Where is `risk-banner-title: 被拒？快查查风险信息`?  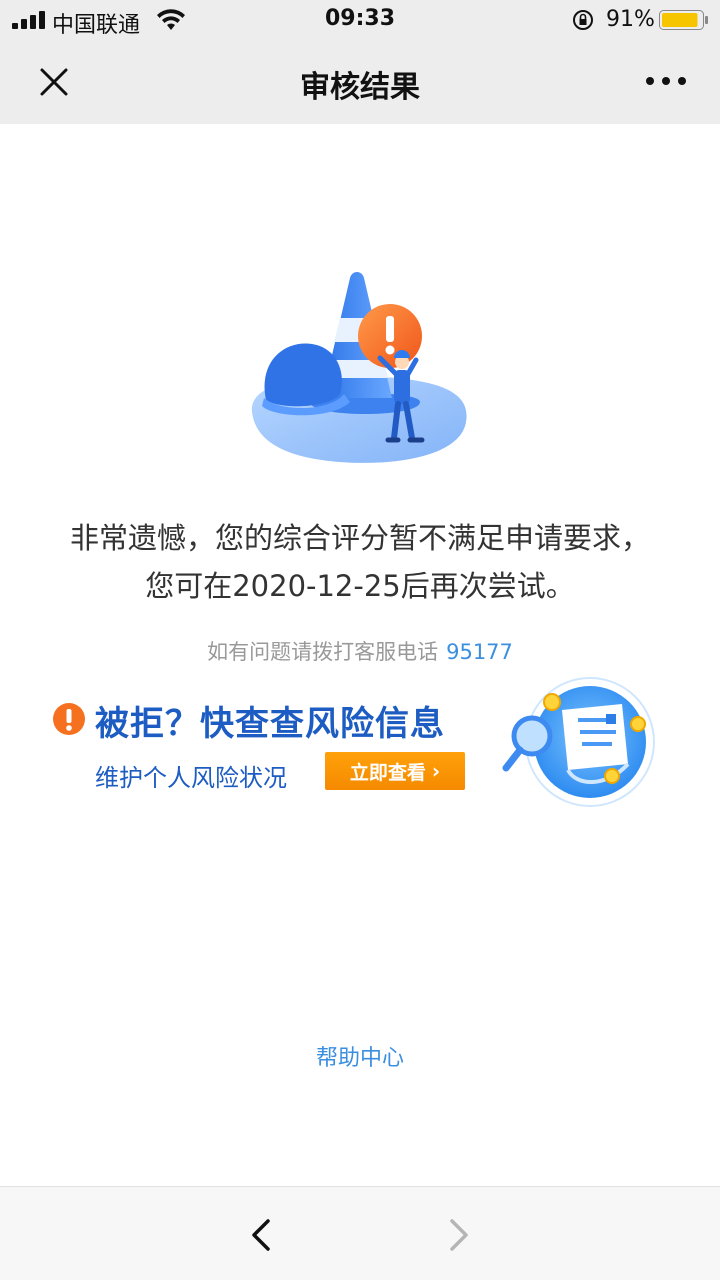 risk-banner-title: 被拒？快查查风险信息 is located at coordinates (270, 724).